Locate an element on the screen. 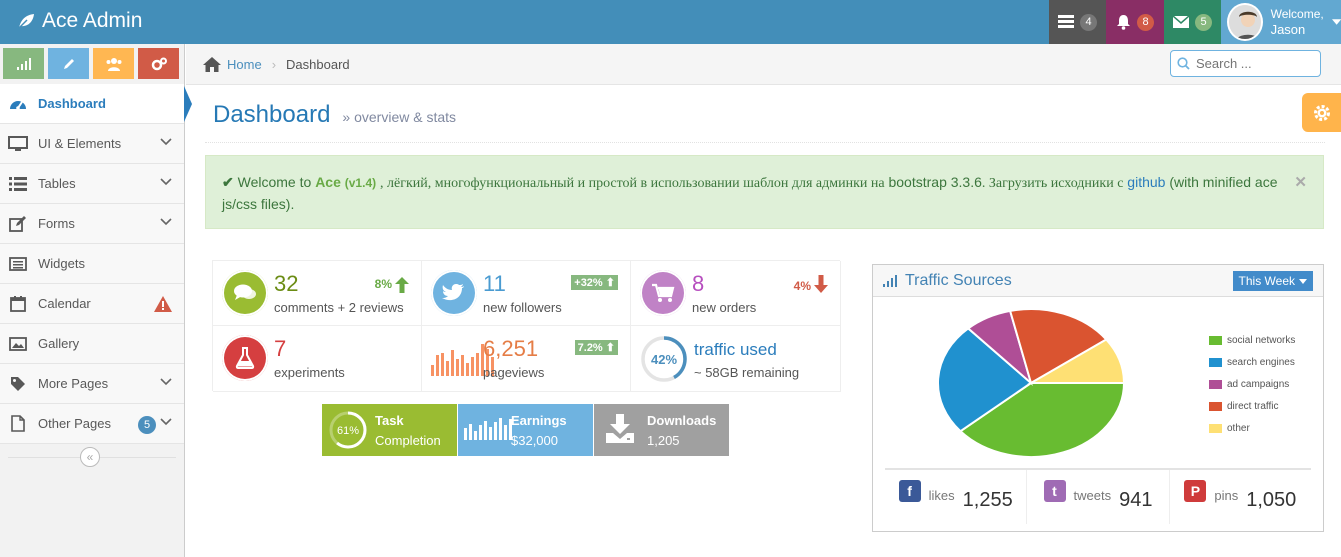 Image resolution: width=1341 pixels, height=557 pixels. twitter-icon is located at coordinates (454, 293).